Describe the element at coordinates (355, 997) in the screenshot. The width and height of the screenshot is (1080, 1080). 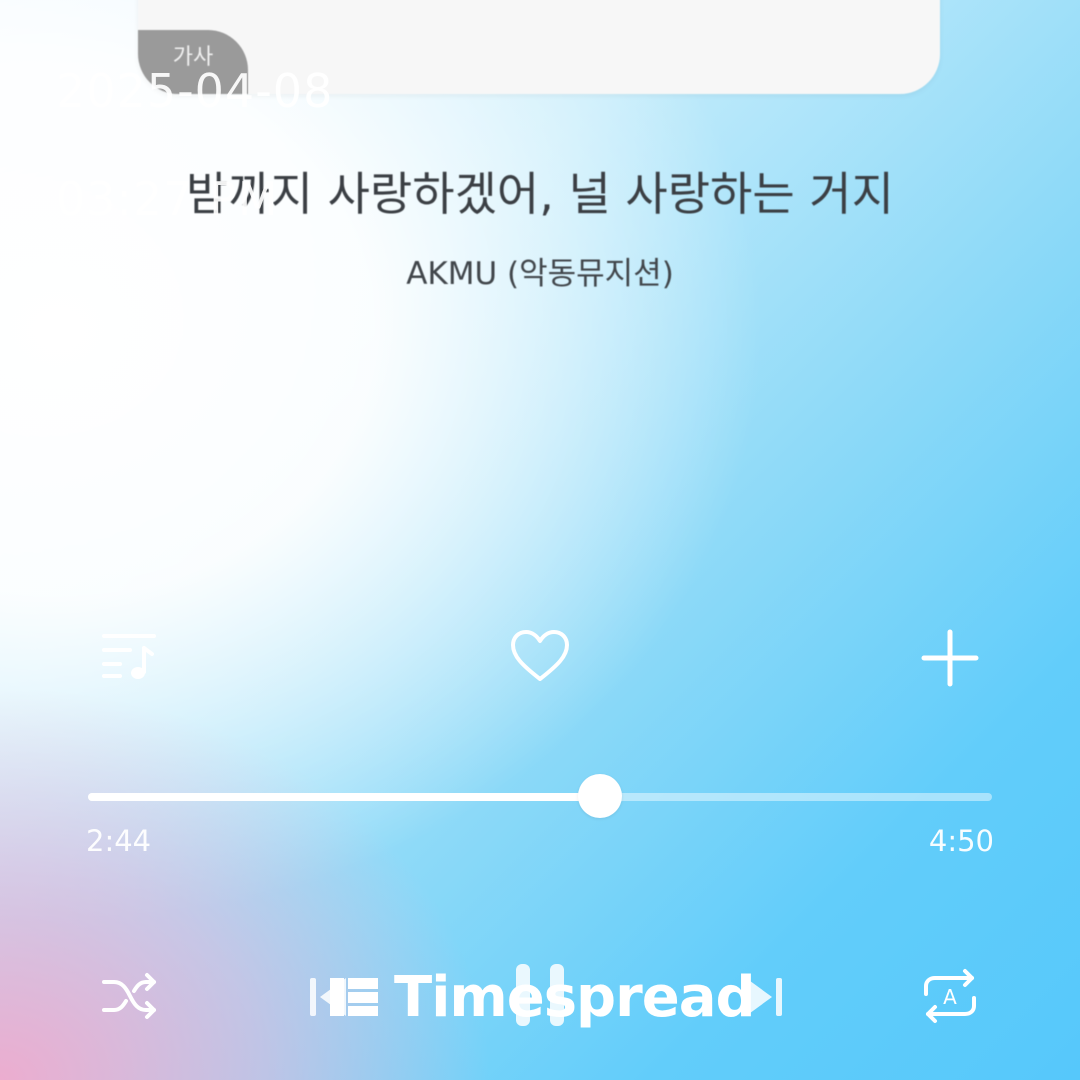
I see `timespread-logo-icon` at that location.